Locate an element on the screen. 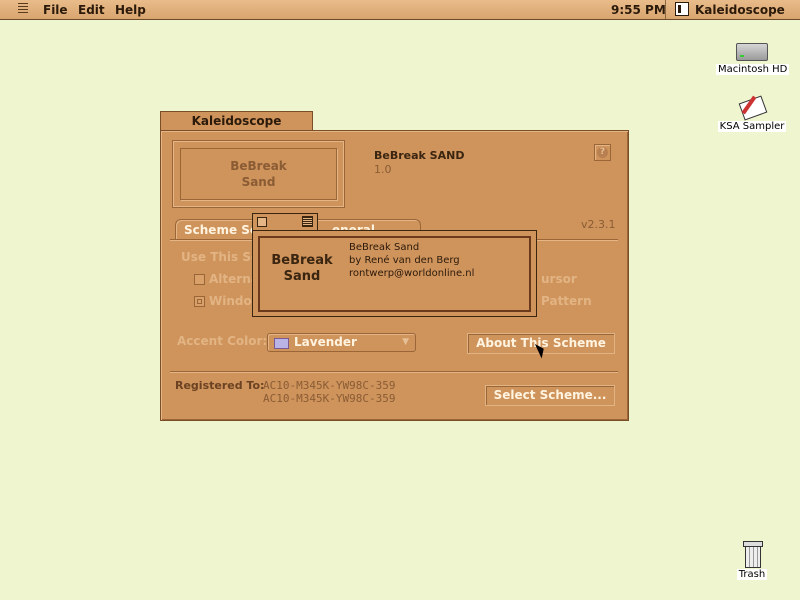 This screenshot has width=800, height=600. sampler-document-icon is located at coordinates (753, 107).